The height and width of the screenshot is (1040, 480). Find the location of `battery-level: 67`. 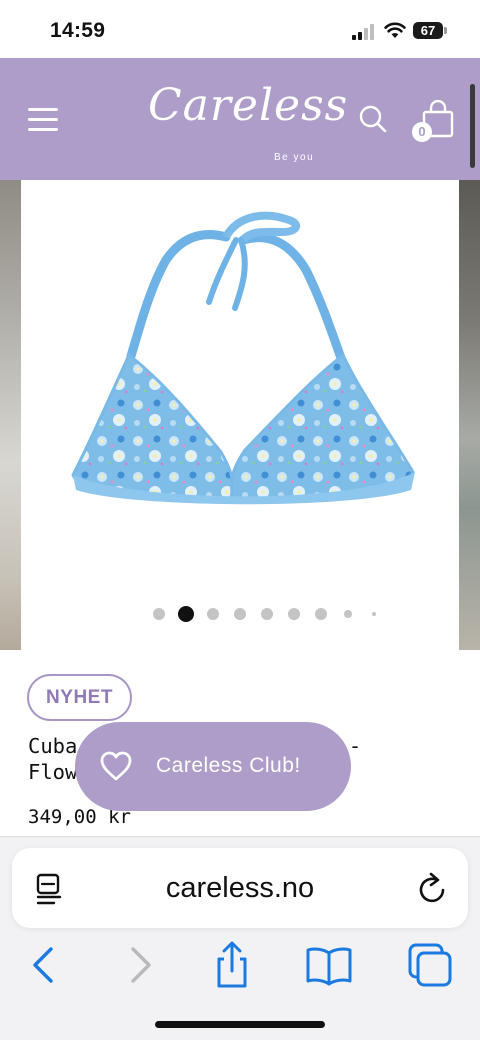

battery-level: 67 is located at coordinates (428, 30).